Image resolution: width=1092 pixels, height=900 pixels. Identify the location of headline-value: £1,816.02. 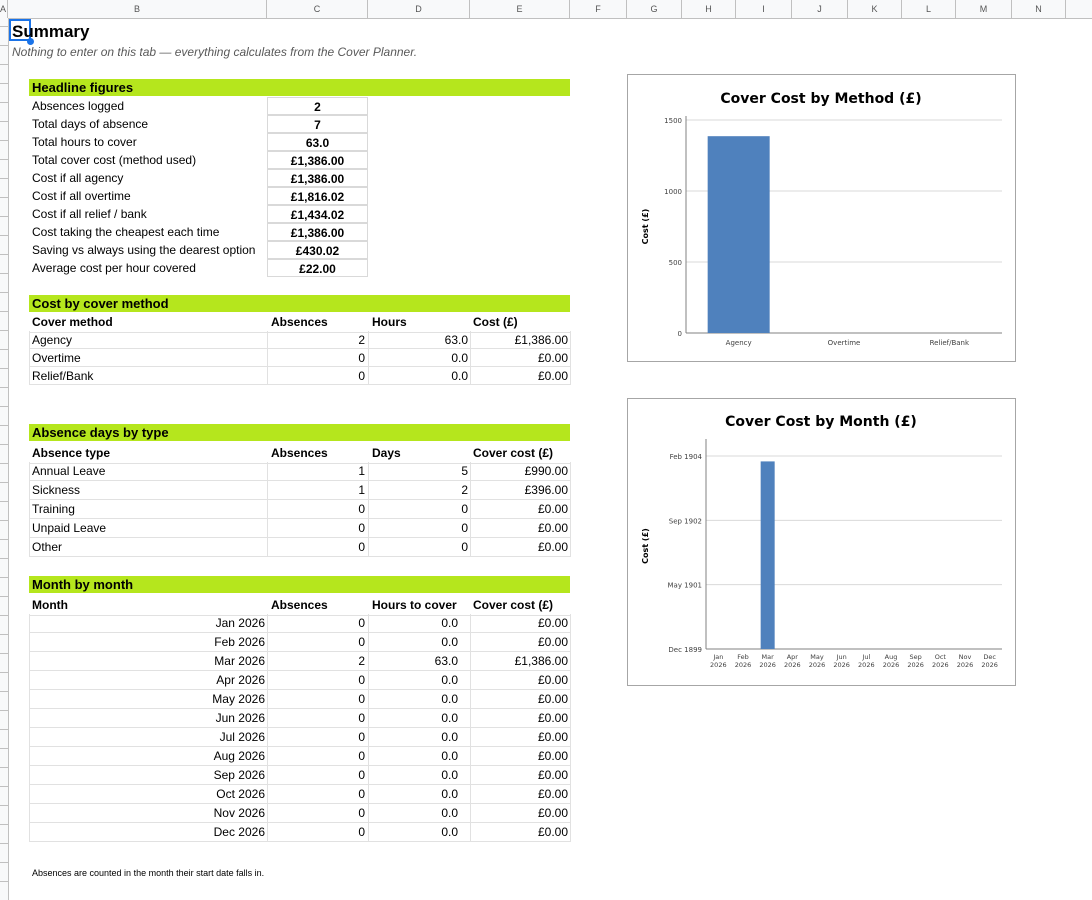
(317, 196).